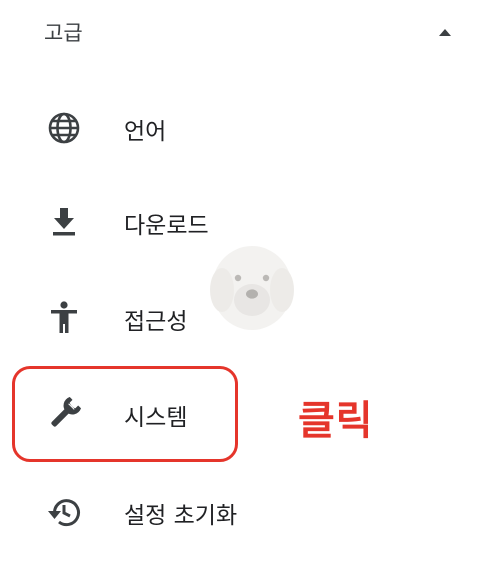 This screenshot has height=566, width=494. What do you see at coordinates (64, 512) in the screenshot?
I see `reset-history-icon` at bounding box center [64, 512].